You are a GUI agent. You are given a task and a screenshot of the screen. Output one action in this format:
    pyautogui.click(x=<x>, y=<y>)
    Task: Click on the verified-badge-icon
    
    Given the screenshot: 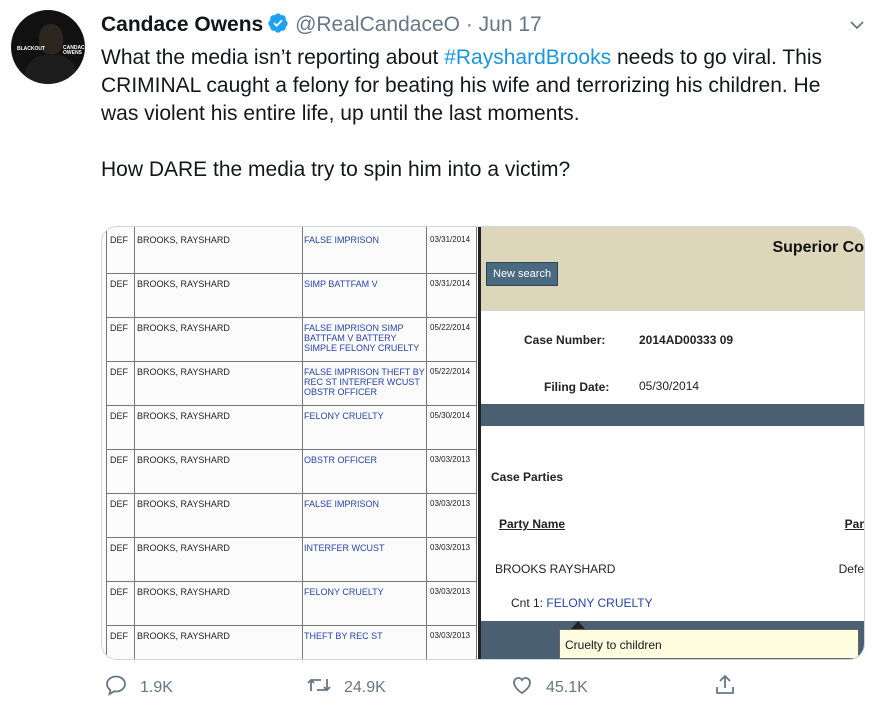 What is the action you would take?
    pyautogui.click(x=278, y=26)
    